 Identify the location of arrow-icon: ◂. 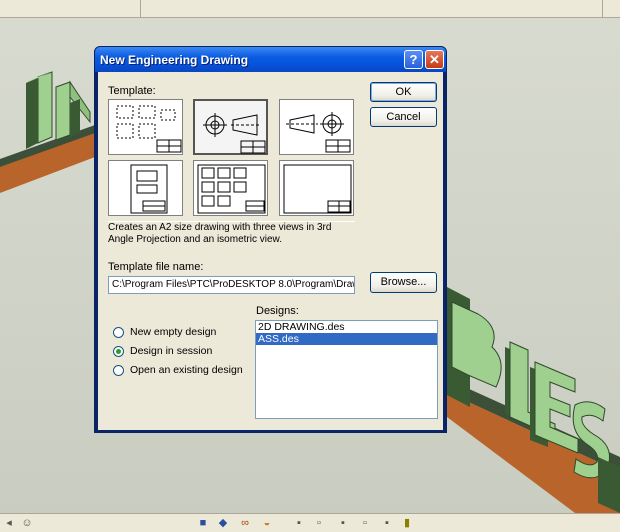
(9, 523).